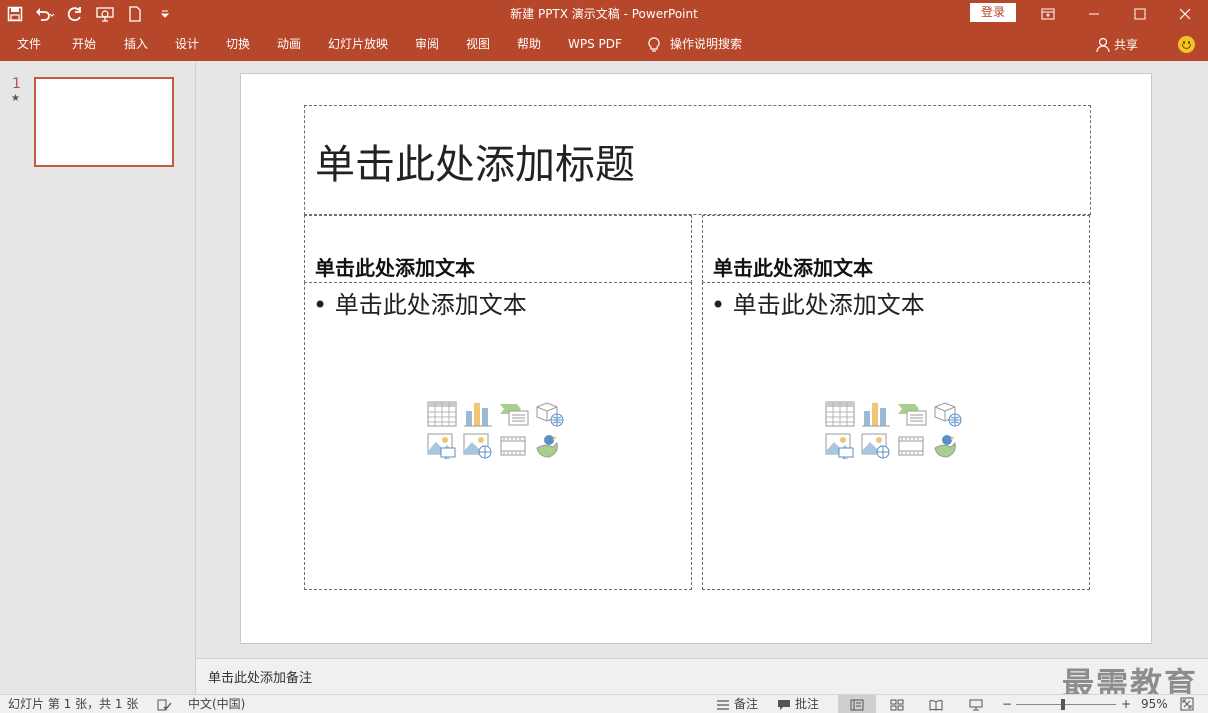 Image resolution: width=1208 pixels, height=713 pixels. Describe the element at coordinates (238, 44) in the screenshot. I see `tab-transitions: 切换` at that location.